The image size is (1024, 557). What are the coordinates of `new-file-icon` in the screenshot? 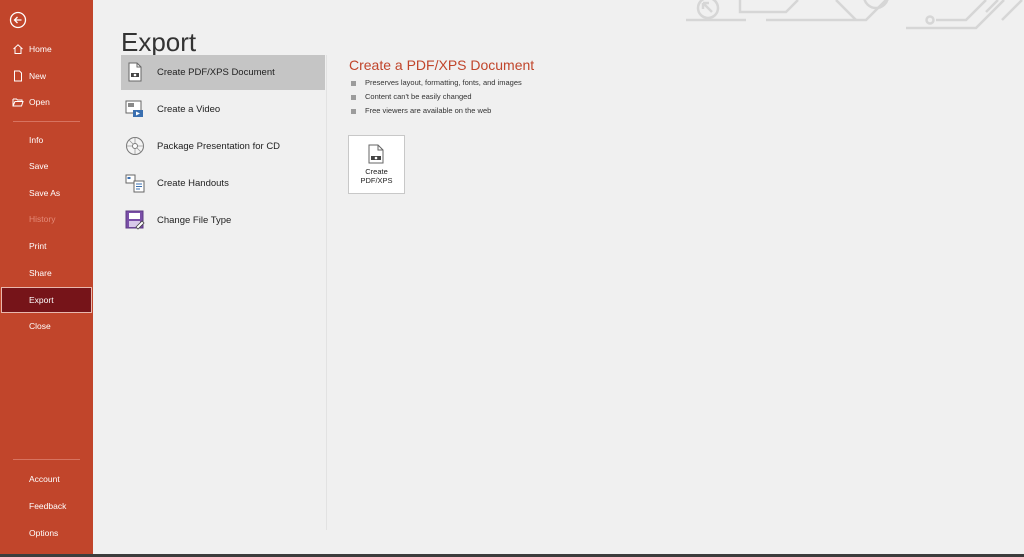 It's located at (18, 76).